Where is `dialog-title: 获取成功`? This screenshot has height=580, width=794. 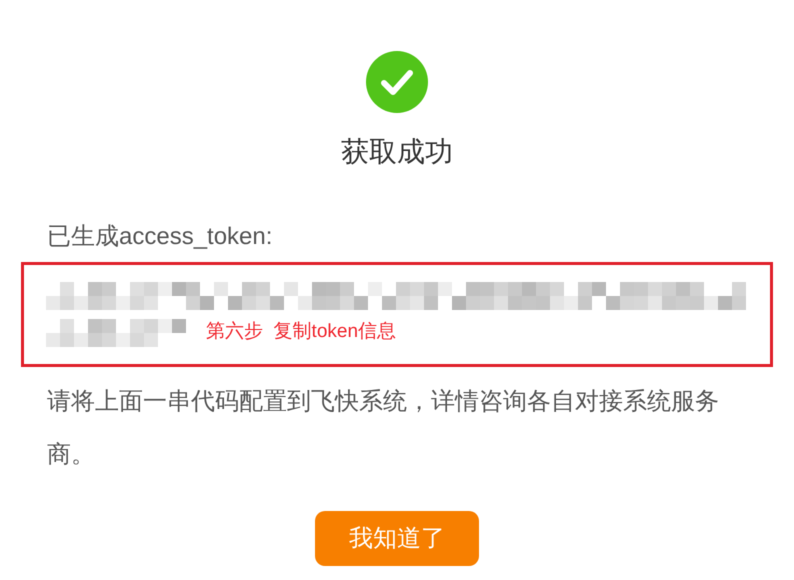
dialog-title: 获取成功 is located at coordinates (397, 152).